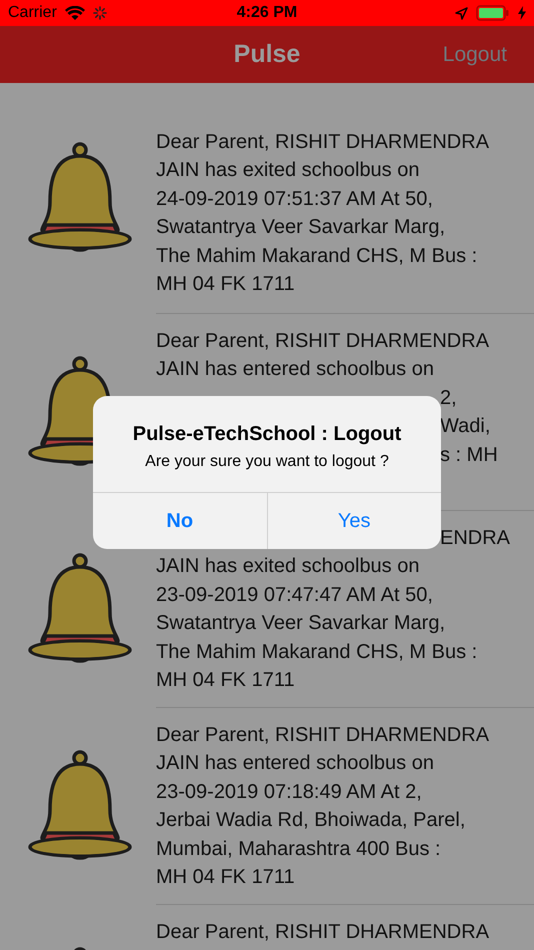 The image size is (534, 950). What do you see at coordinates (298, 849) in the screenshot?
I see `message-text-line: Mumbai, Maharashtra 400 Bus :` at bounding box center [298, 849].